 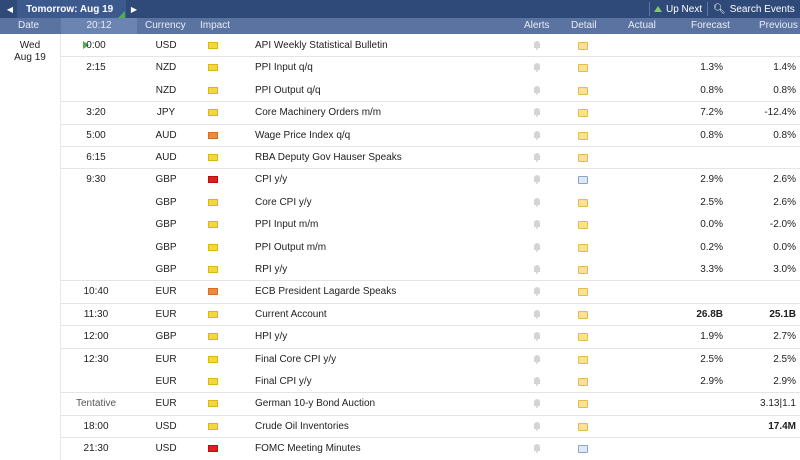 What do you see at coordinates (284, 67) in the screenshot?
I see `event-title: PPI Input q/q` at bounding box center [284, 67].